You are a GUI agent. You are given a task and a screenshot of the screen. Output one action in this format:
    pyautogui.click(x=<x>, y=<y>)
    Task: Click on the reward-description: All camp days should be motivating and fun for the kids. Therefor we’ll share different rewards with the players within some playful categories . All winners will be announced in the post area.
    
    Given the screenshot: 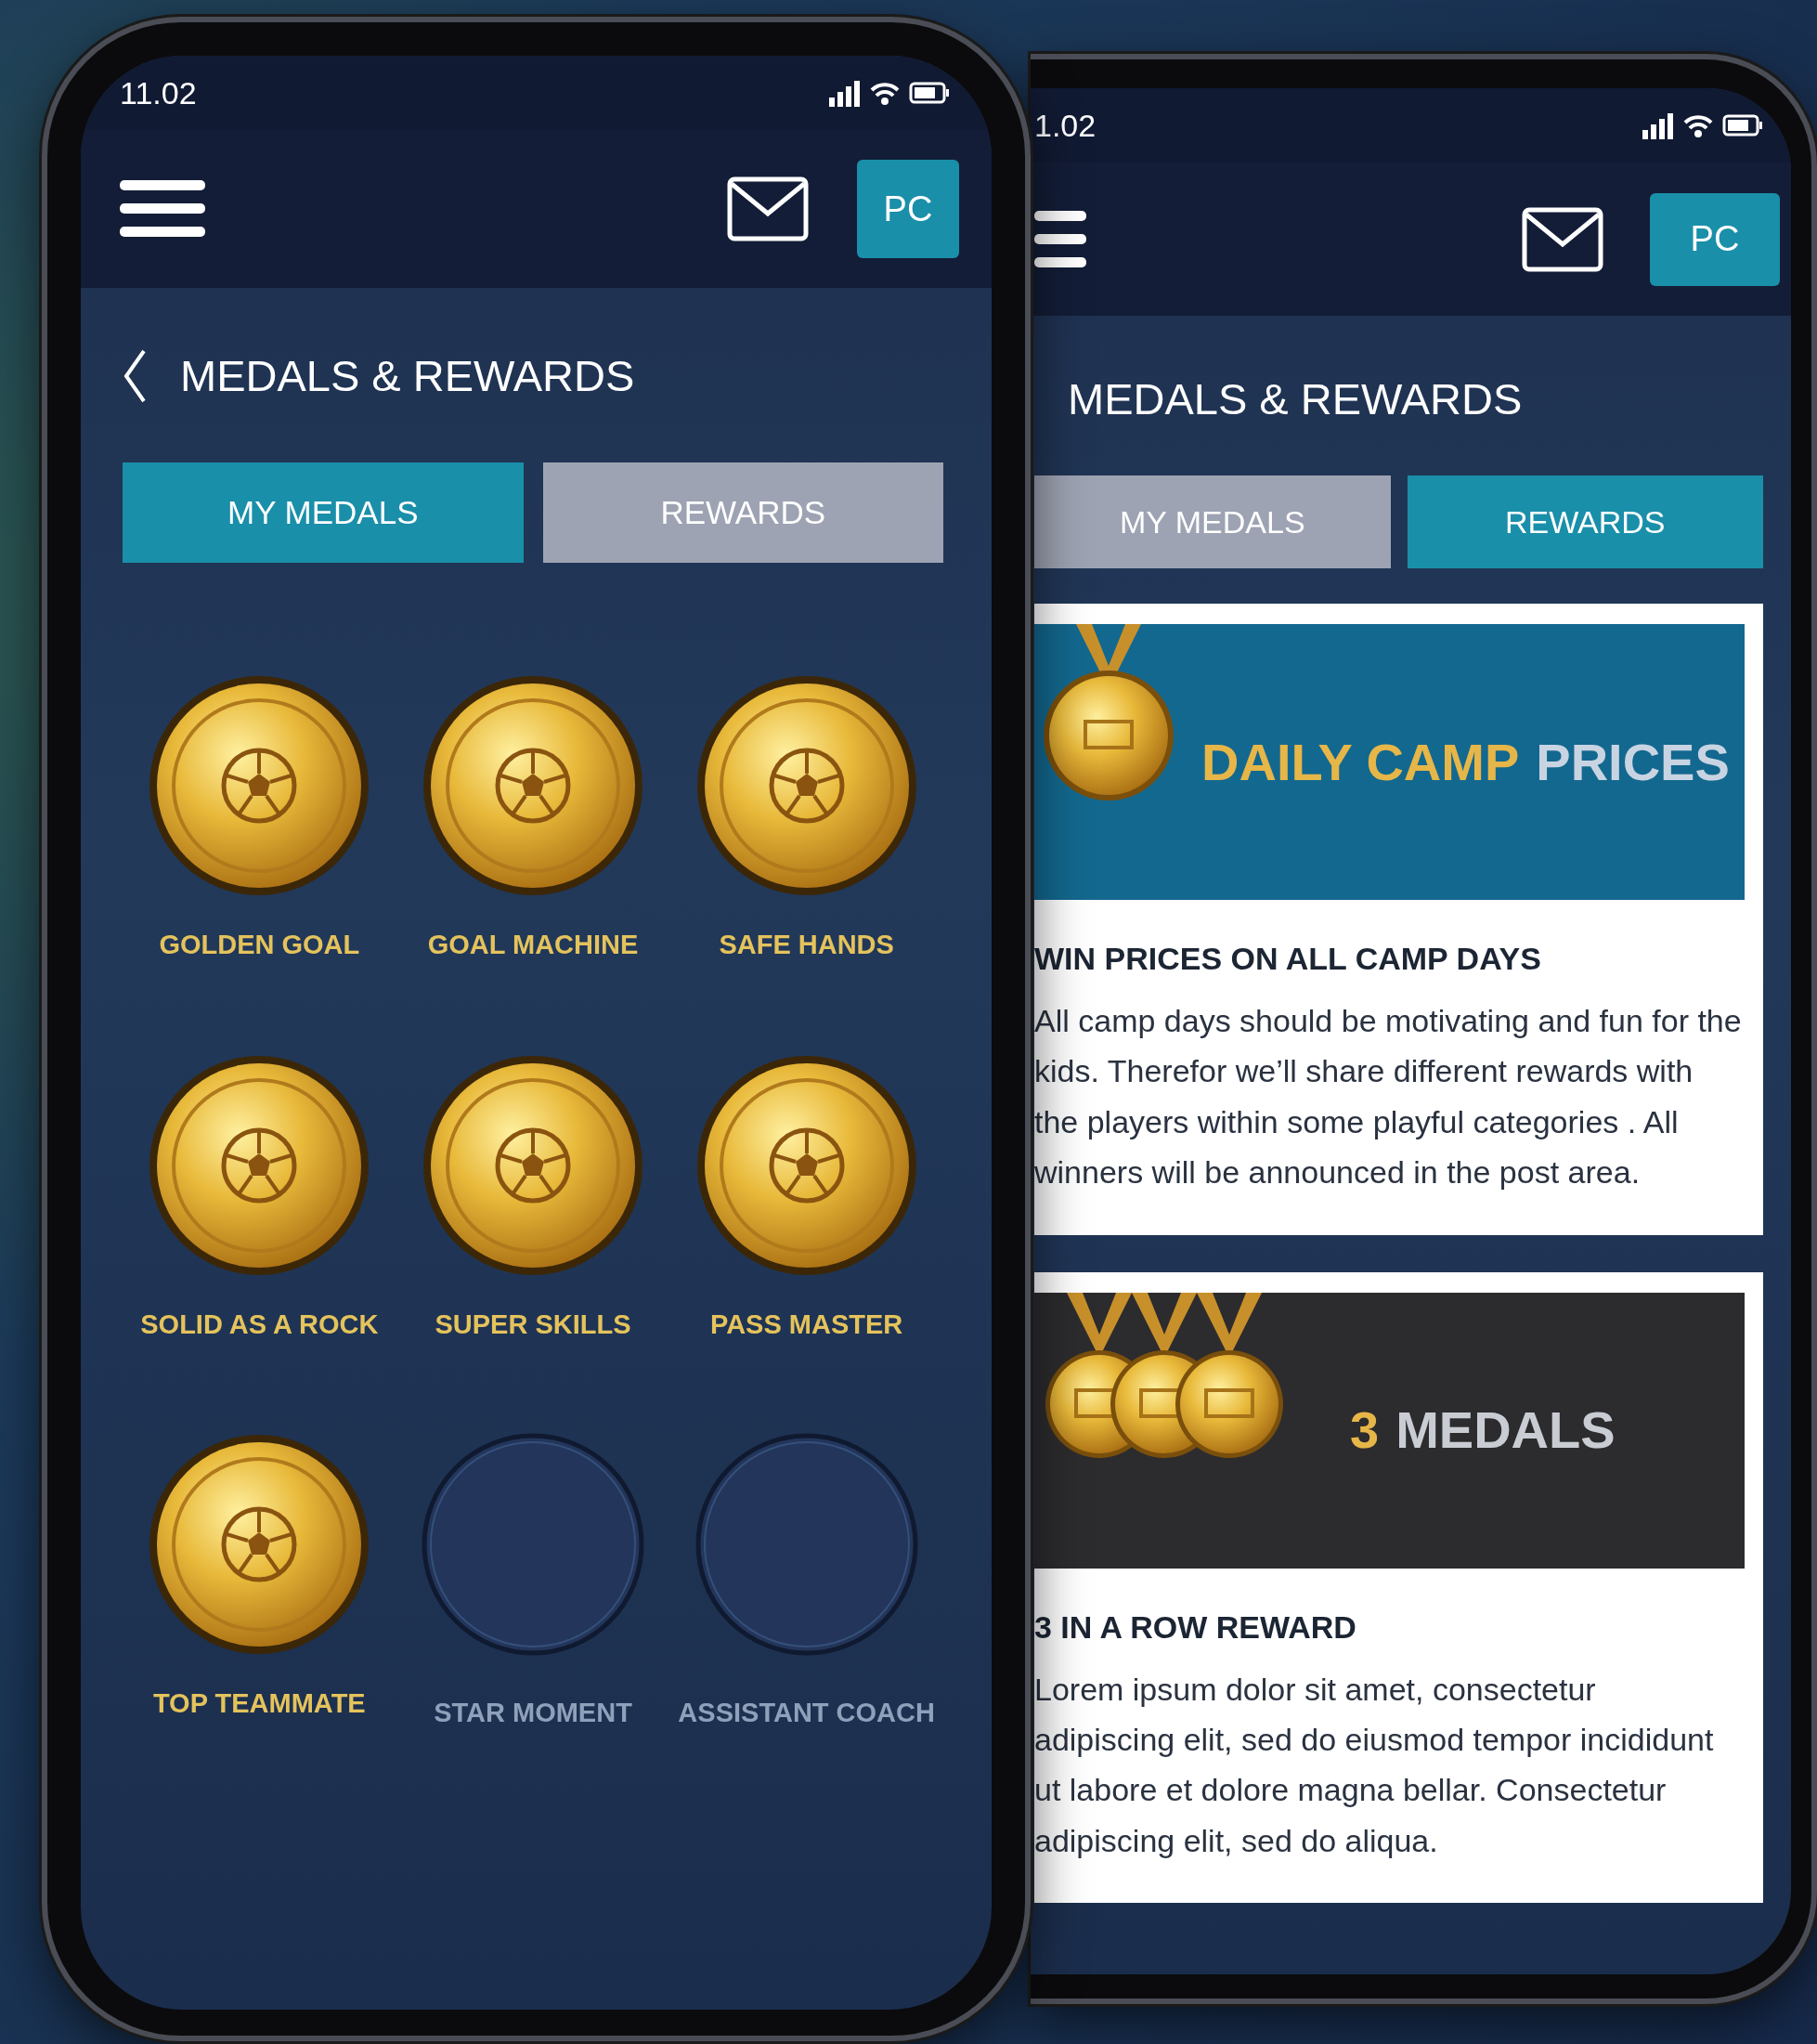 What is the action you would take?
    pyautogui.click(x=1388, y=1097)
    